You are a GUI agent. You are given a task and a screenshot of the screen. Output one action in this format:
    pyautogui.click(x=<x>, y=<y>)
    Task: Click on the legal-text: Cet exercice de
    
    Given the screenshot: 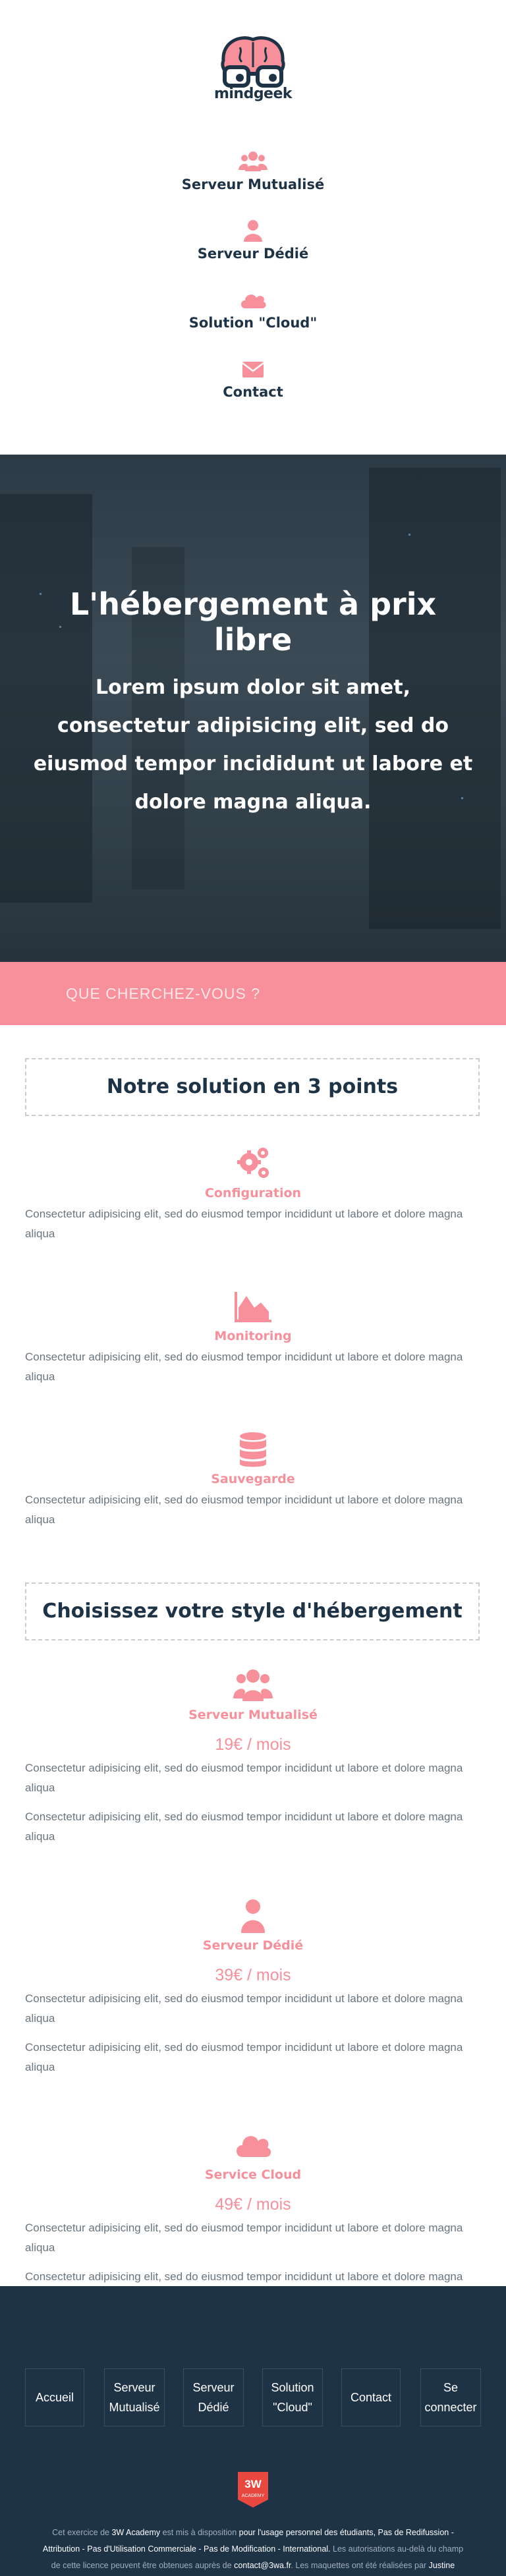 What is the action you would take?
    pyautogui.click(x=80, y=2532)
    